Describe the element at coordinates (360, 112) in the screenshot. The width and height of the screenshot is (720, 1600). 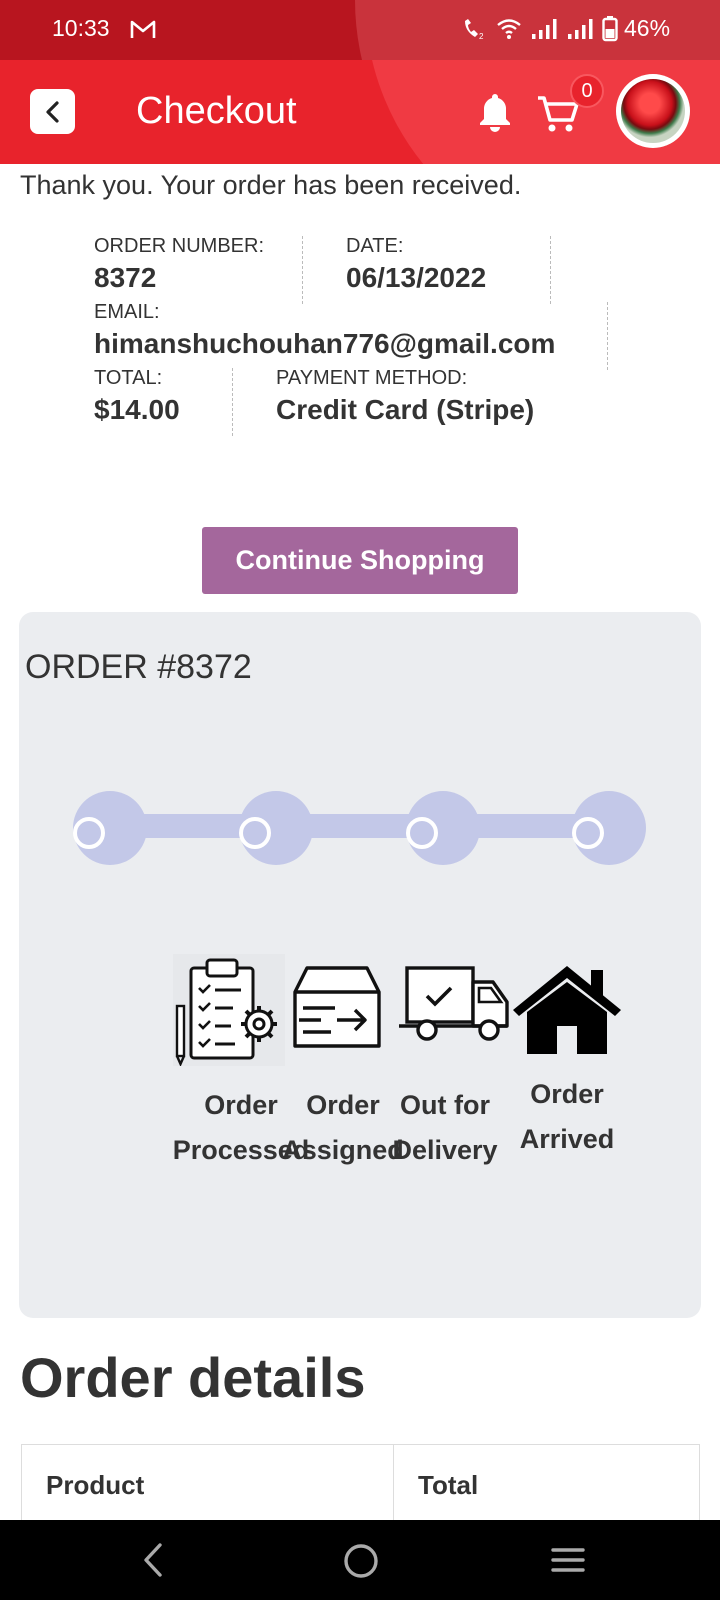
I see `app-bar: Checkout 0` at that location.